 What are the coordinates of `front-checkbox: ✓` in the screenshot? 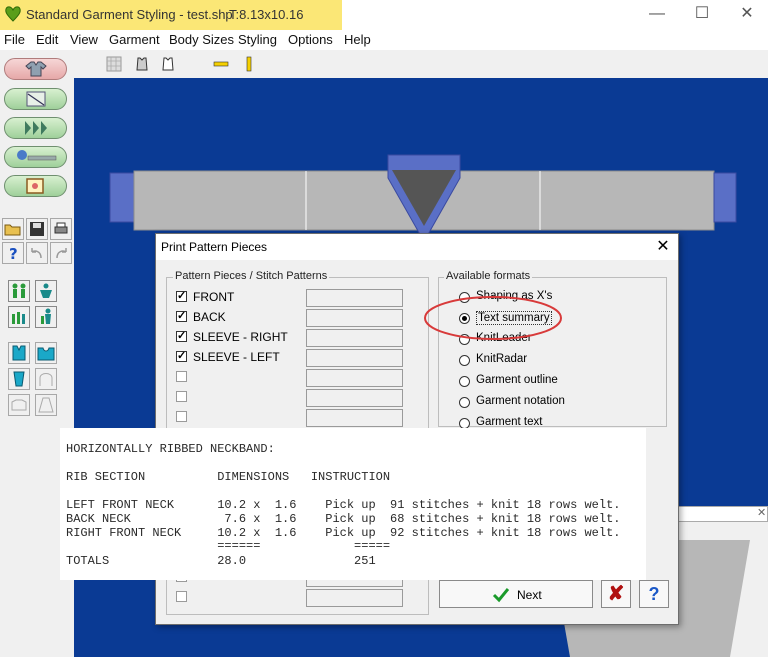 It's located at (181, 296).